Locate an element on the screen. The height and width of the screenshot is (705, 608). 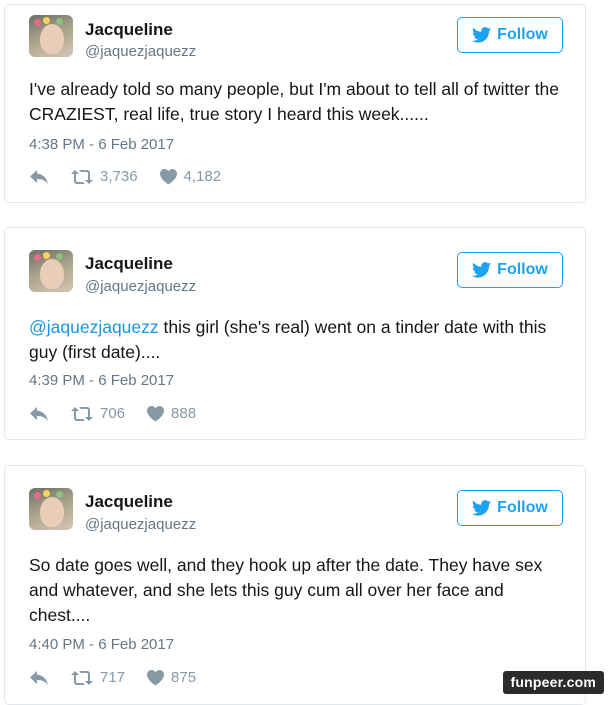
tweet-actions: 3,736 4,182 is located at coordinates (136, 176).